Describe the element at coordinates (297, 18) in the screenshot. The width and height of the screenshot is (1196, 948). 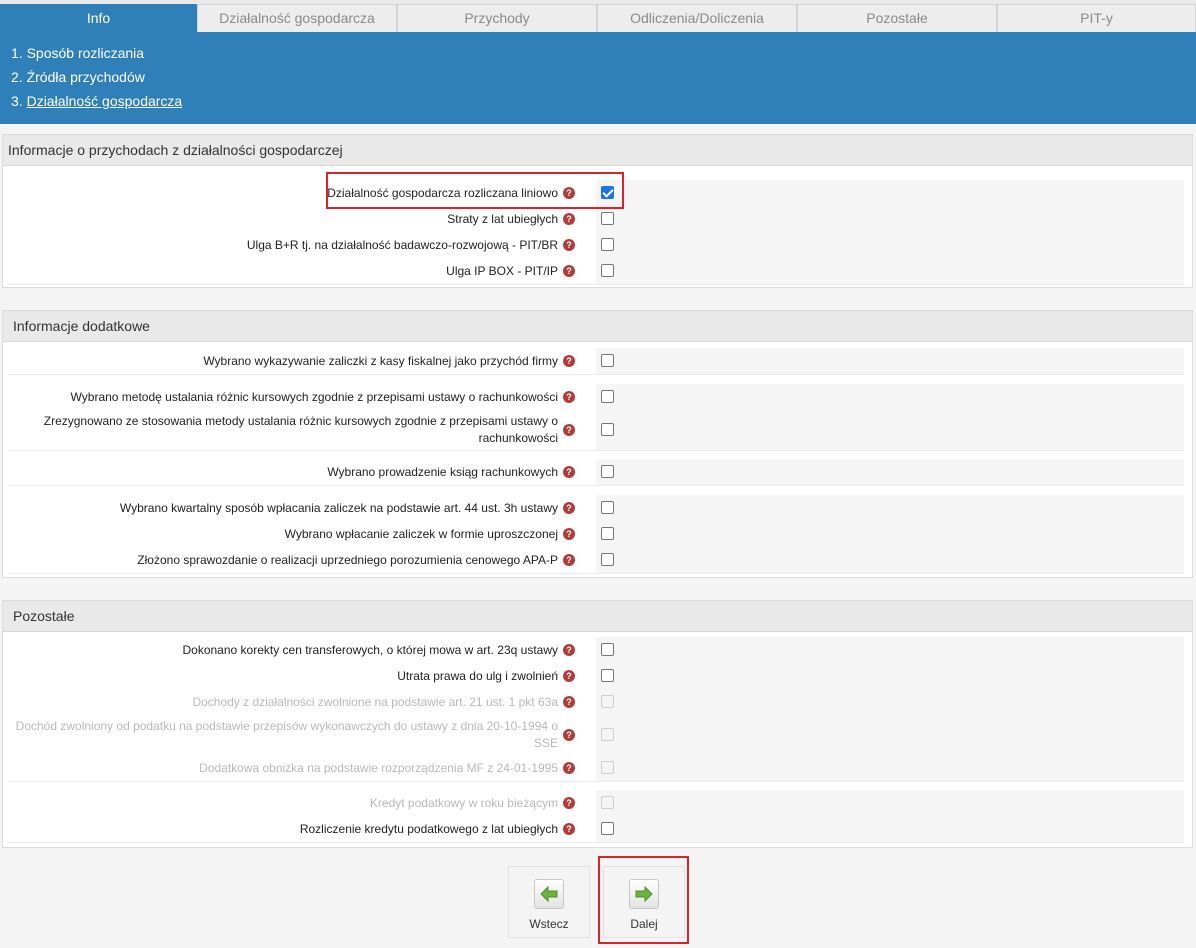
I see `tab-dzialalnosc-gospodarcza: Działalność gospodarcza` at that location.